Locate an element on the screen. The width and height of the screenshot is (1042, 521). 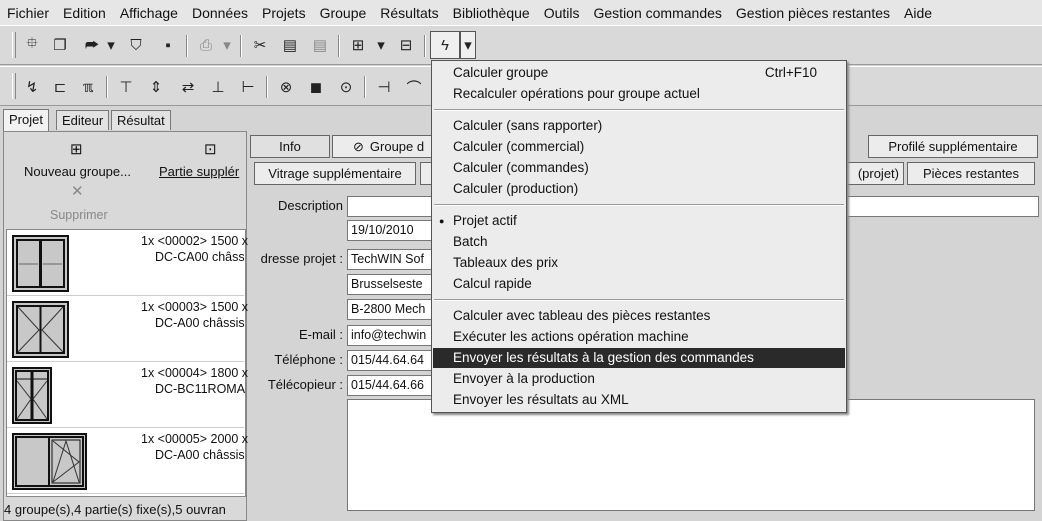
company-field: TechWIN Sof is located at coordinates (390, 259).